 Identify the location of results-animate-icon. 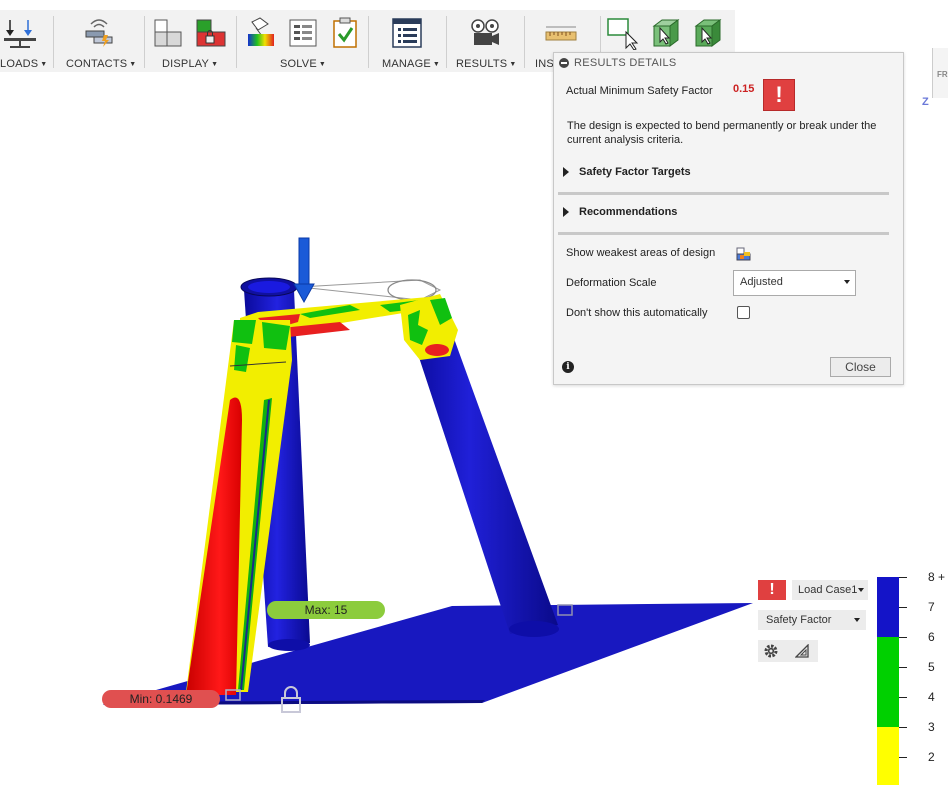
(485, 33).